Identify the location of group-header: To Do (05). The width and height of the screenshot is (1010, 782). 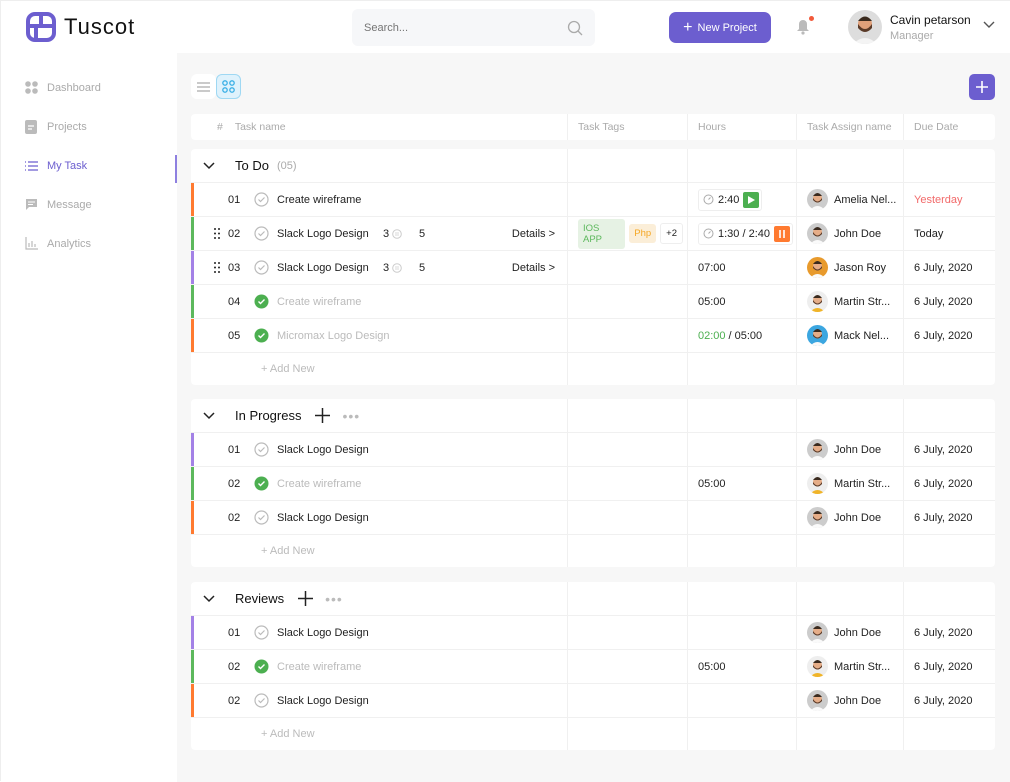
(593, 165).